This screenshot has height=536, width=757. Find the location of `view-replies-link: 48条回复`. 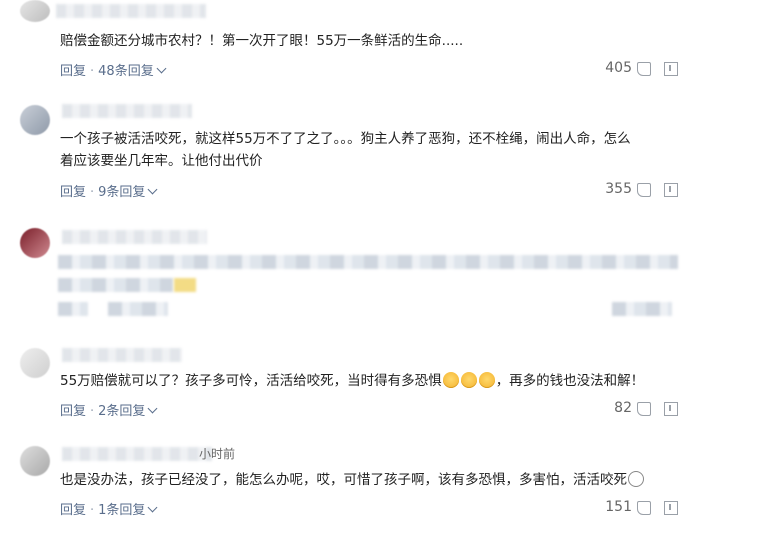

view-replies-link: 48条回复 is located at coordinates (132, 71).